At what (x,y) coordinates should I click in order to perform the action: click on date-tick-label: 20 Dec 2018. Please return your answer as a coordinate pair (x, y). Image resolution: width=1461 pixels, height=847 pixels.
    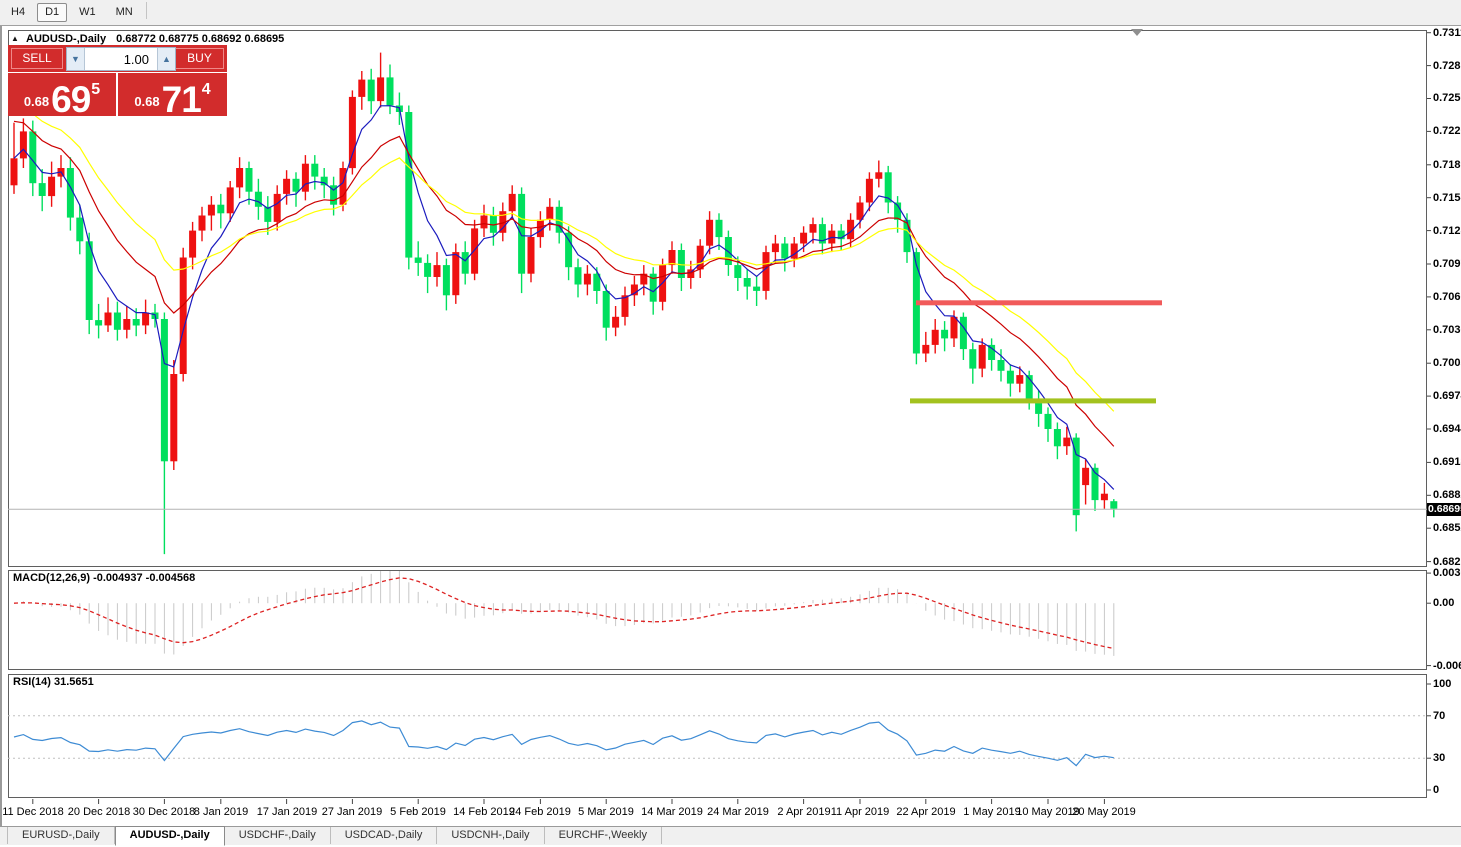
    Looking at the image, I should click on (99, 812).